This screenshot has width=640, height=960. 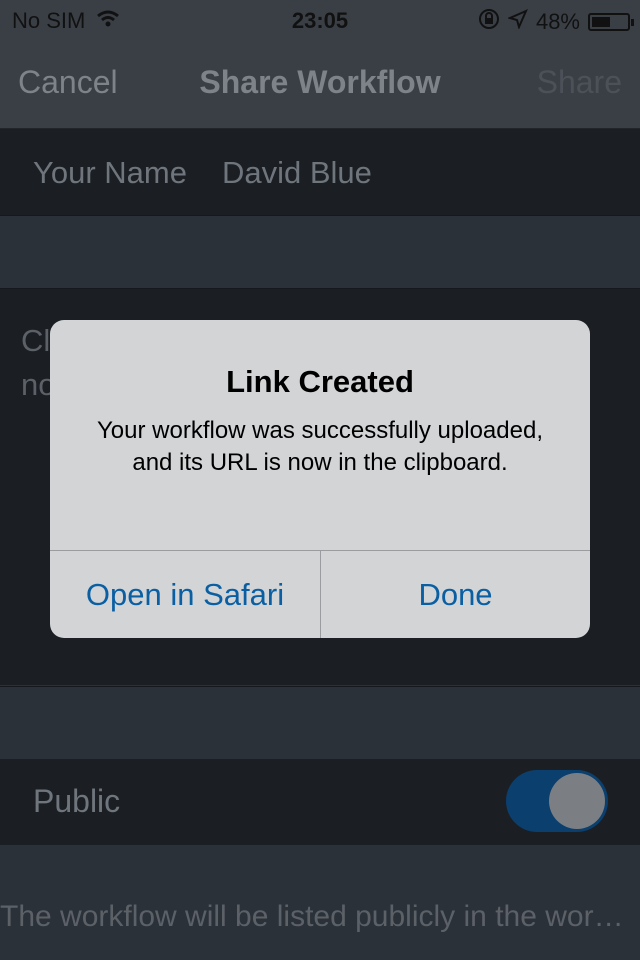 I want to click on public-toggle, so click(x=557, y=801).